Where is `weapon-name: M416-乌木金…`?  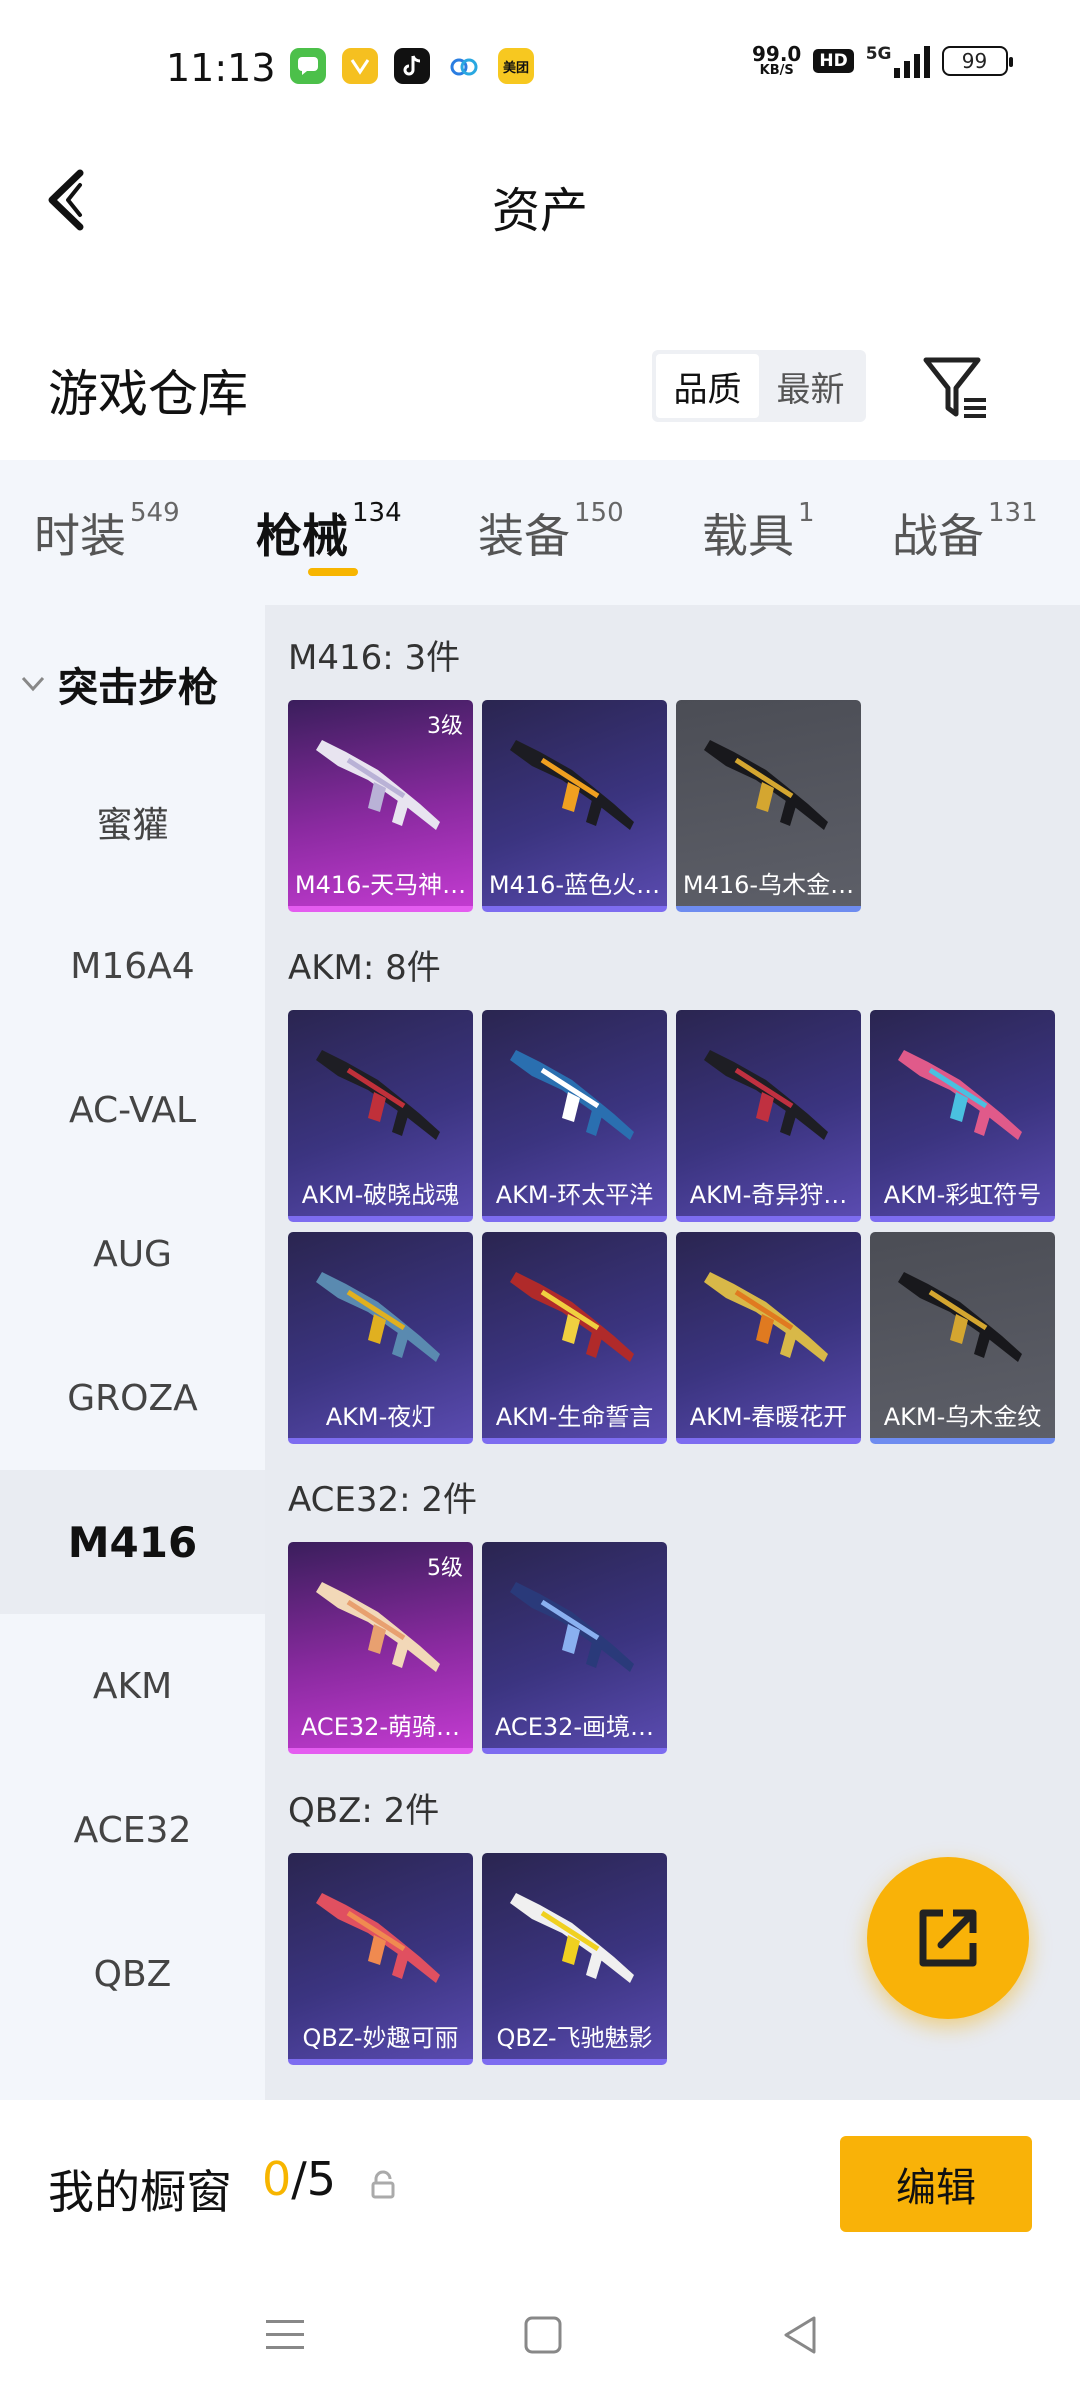
weapon-name: M416-乌木金… is located at coordinates (768, 885).